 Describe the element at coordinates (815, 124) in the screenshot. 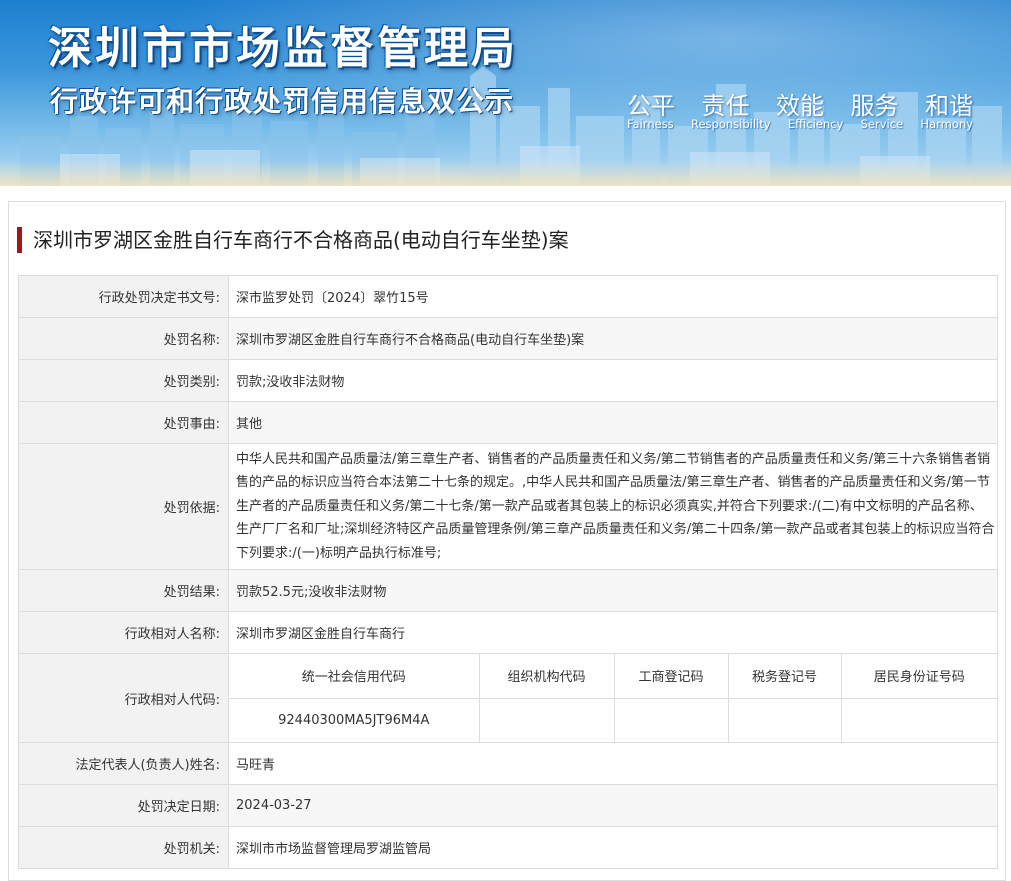

I see `slogan-efficiency-en: Efficiency` at that location.